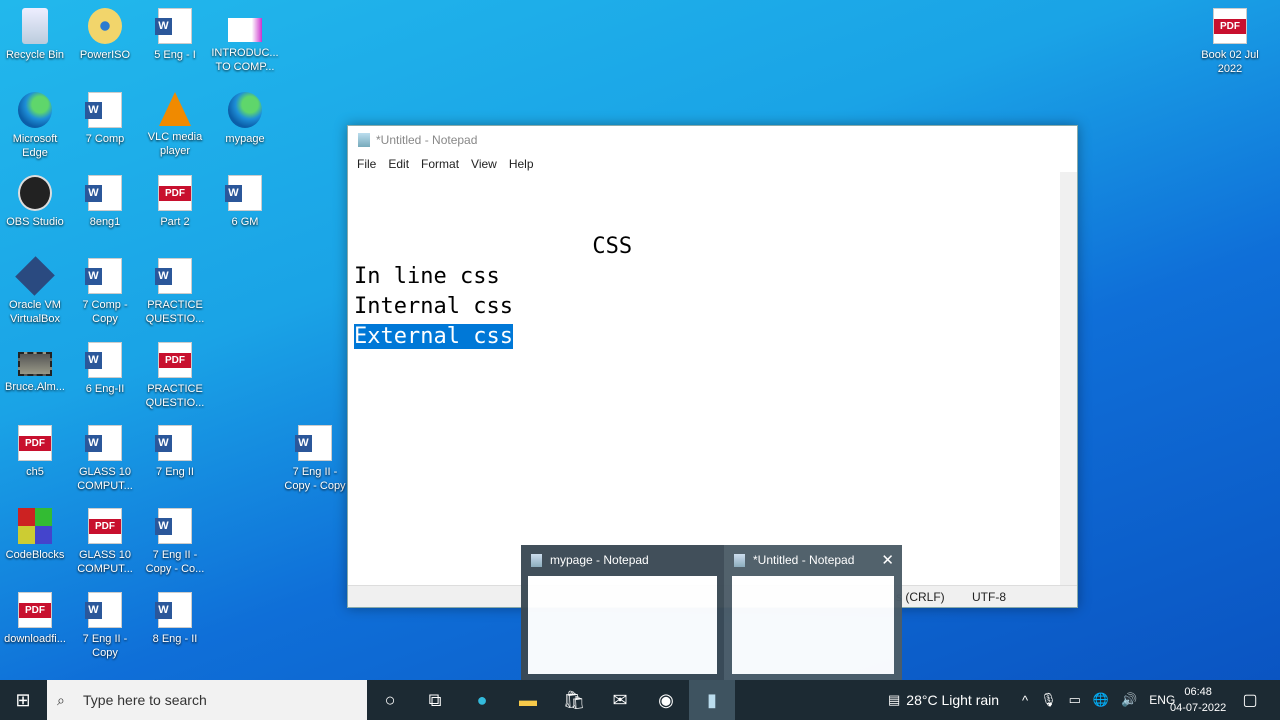 Image resolution: width=1280 pixels, height=720 pixels. I want to click on text-line: In line css, so click(427, 276).